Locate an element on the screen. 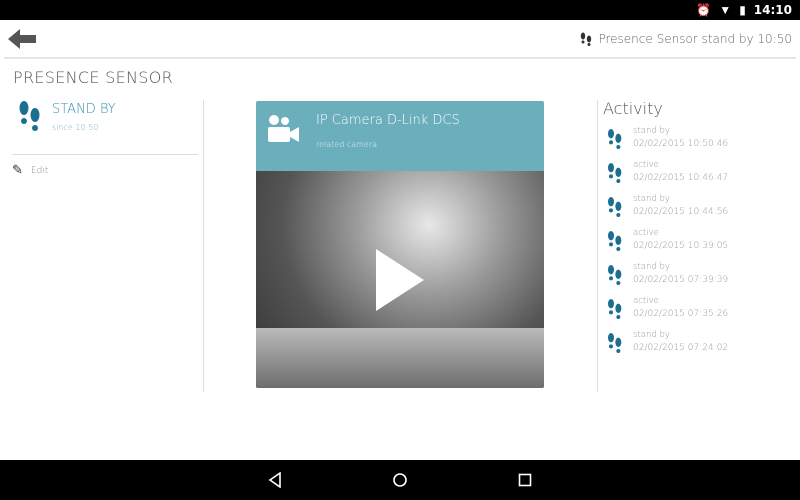 The width and height of the screenshot is (800, 500). preview-image is located at coordinates (400, 358).